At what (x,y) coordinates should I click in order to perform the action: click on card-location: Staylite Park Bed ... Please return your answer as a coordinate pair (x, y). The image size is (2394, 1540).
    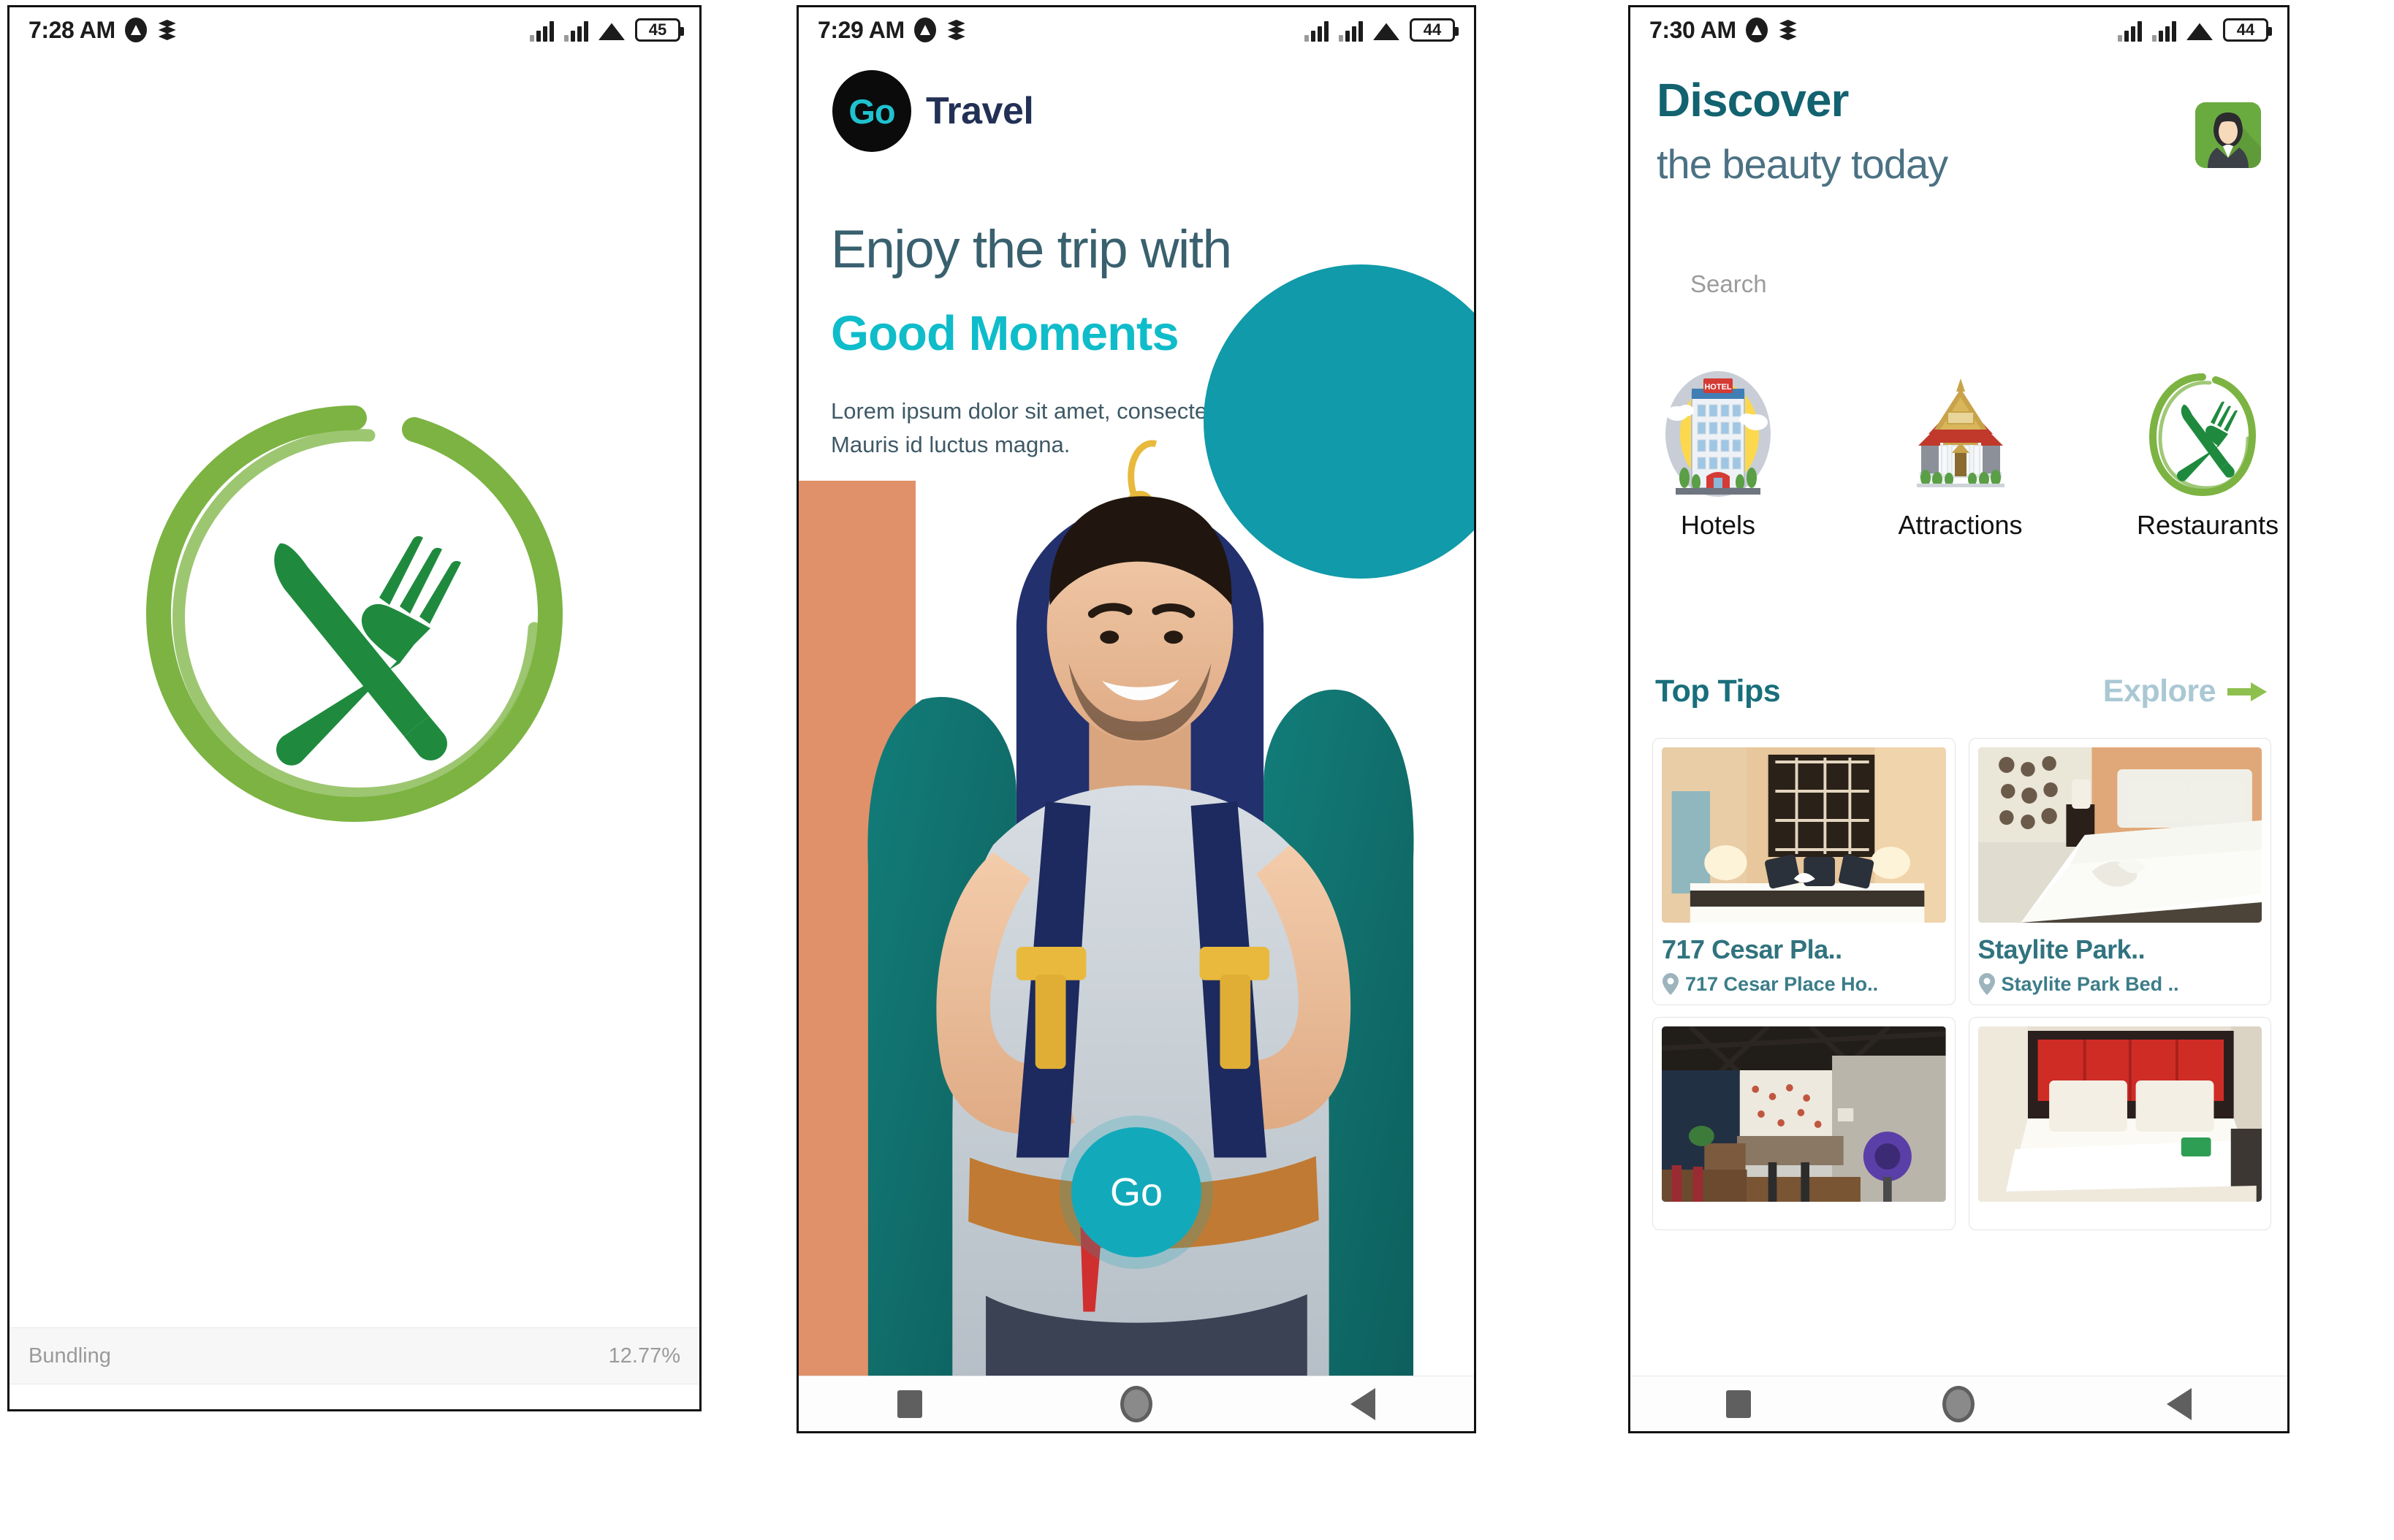
    Looking at the image, I should click on (2120, 984).